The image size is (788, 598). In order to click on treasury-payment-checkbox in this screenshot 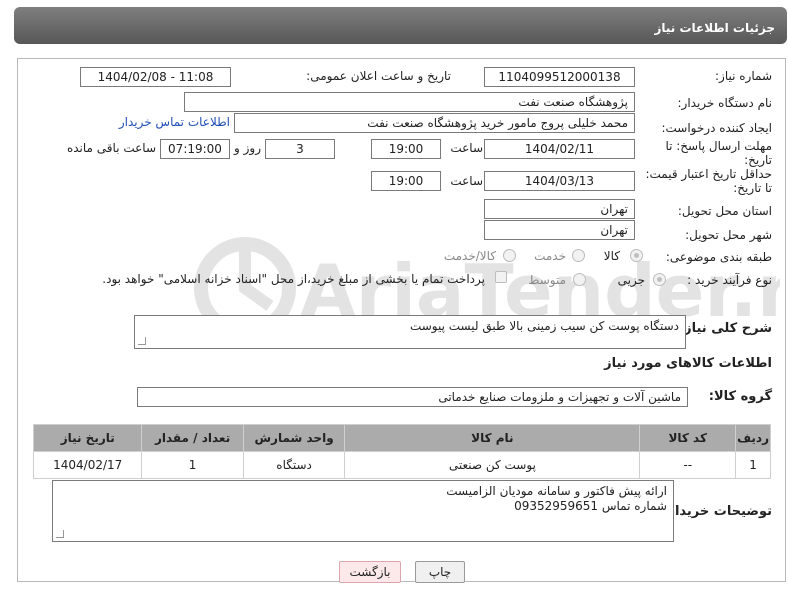, I will do `click(501, 277)`.